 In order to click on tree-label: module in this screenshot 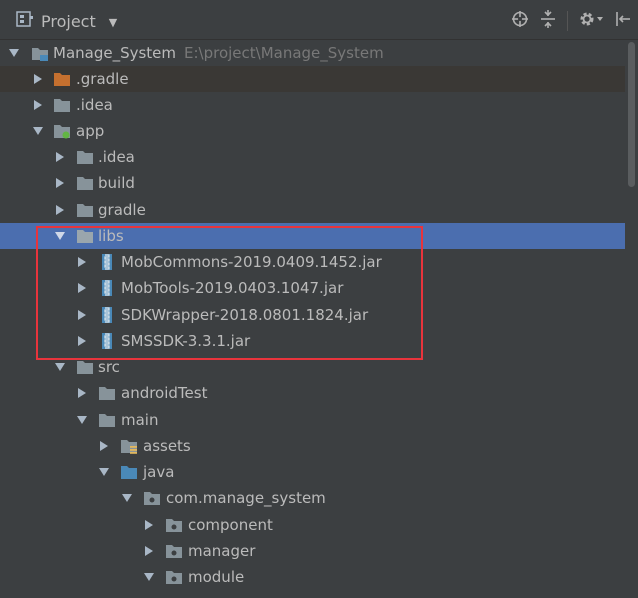, I will do `click(216, 577)`.